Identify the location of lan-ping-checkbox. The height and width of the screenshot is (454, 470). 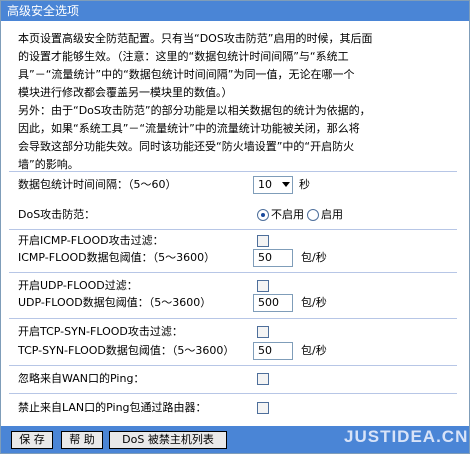
(263, 408).